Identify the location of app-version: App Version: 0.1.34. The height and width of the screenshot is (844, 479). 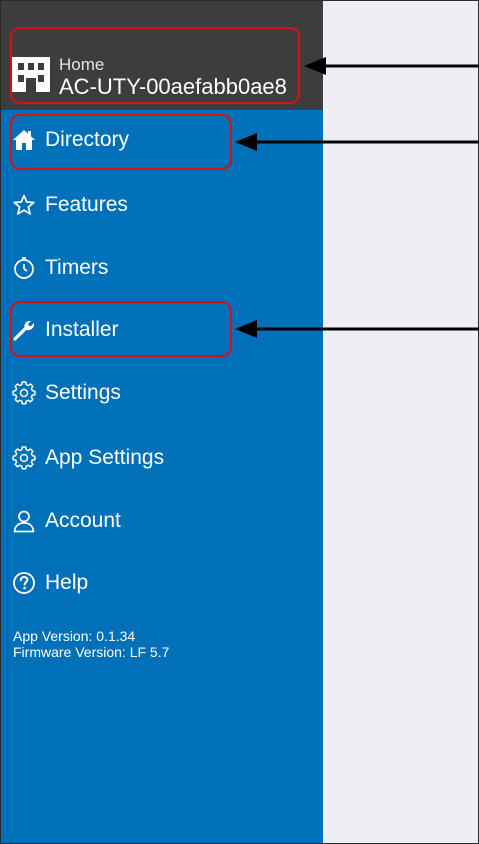
(74, 636).